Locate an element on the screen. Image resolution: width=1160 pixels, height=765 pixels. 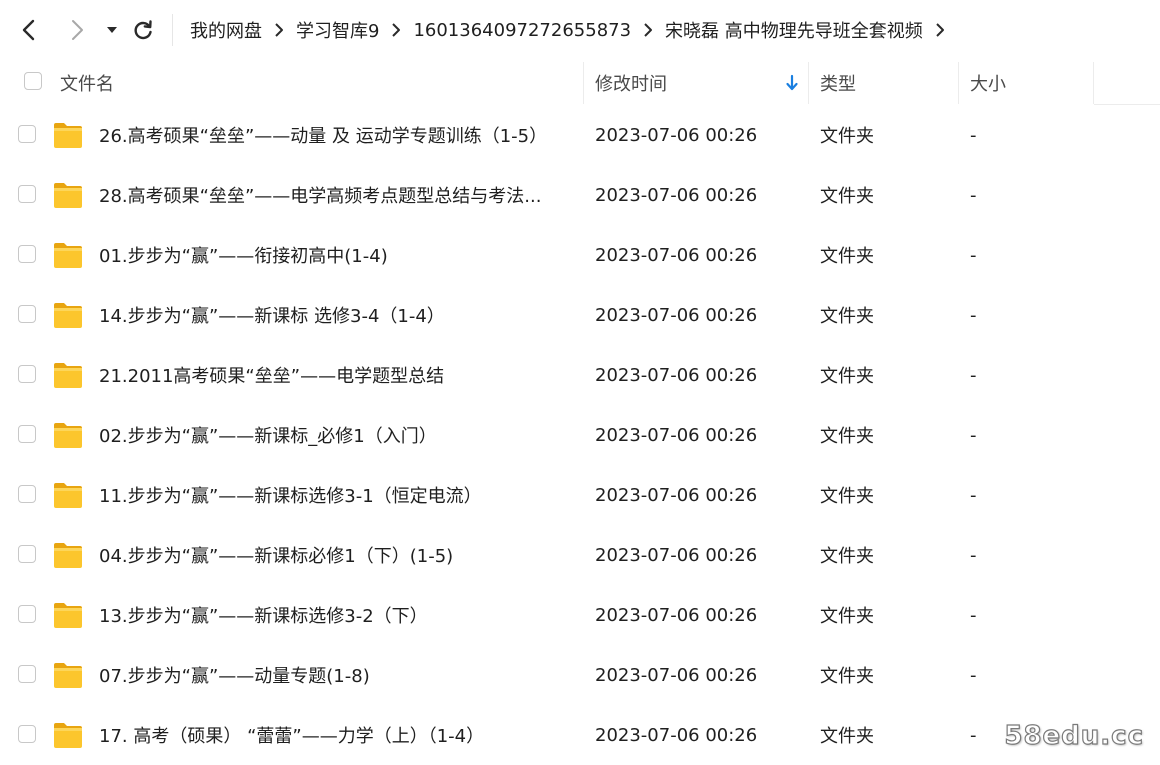
chevron-right-icon is located at coordinates (77, 30).